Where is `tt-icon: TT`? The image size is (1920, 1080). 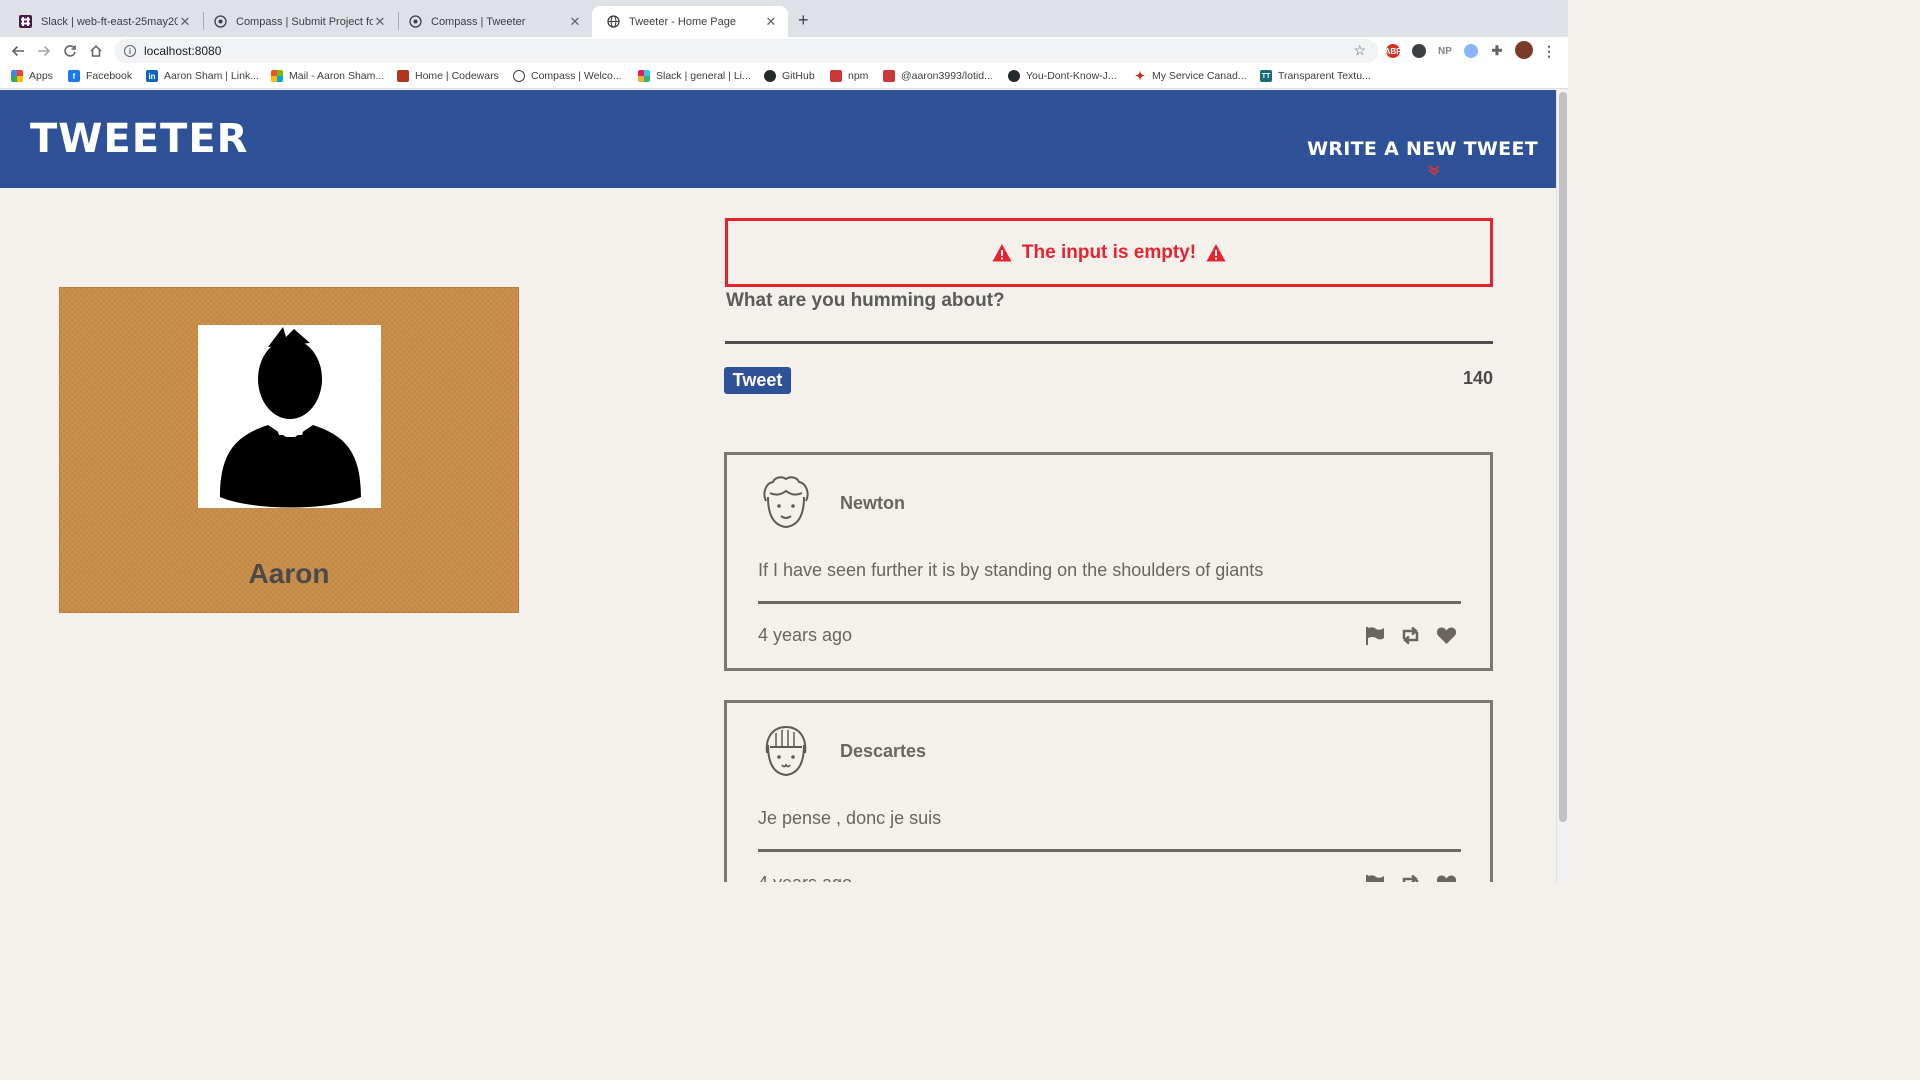 tt-icon: TT is located at coordinates (1266, 76).